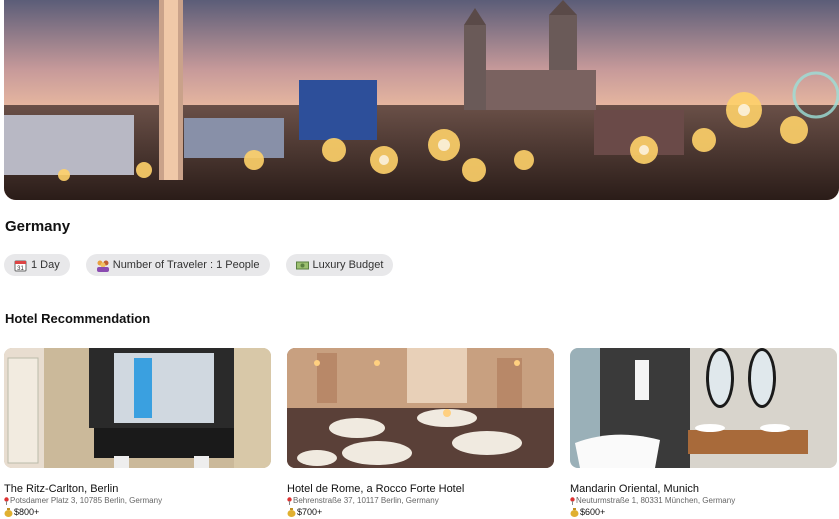  I want to click on chip-budget-label: Luxury Budget, so click(348, 265).